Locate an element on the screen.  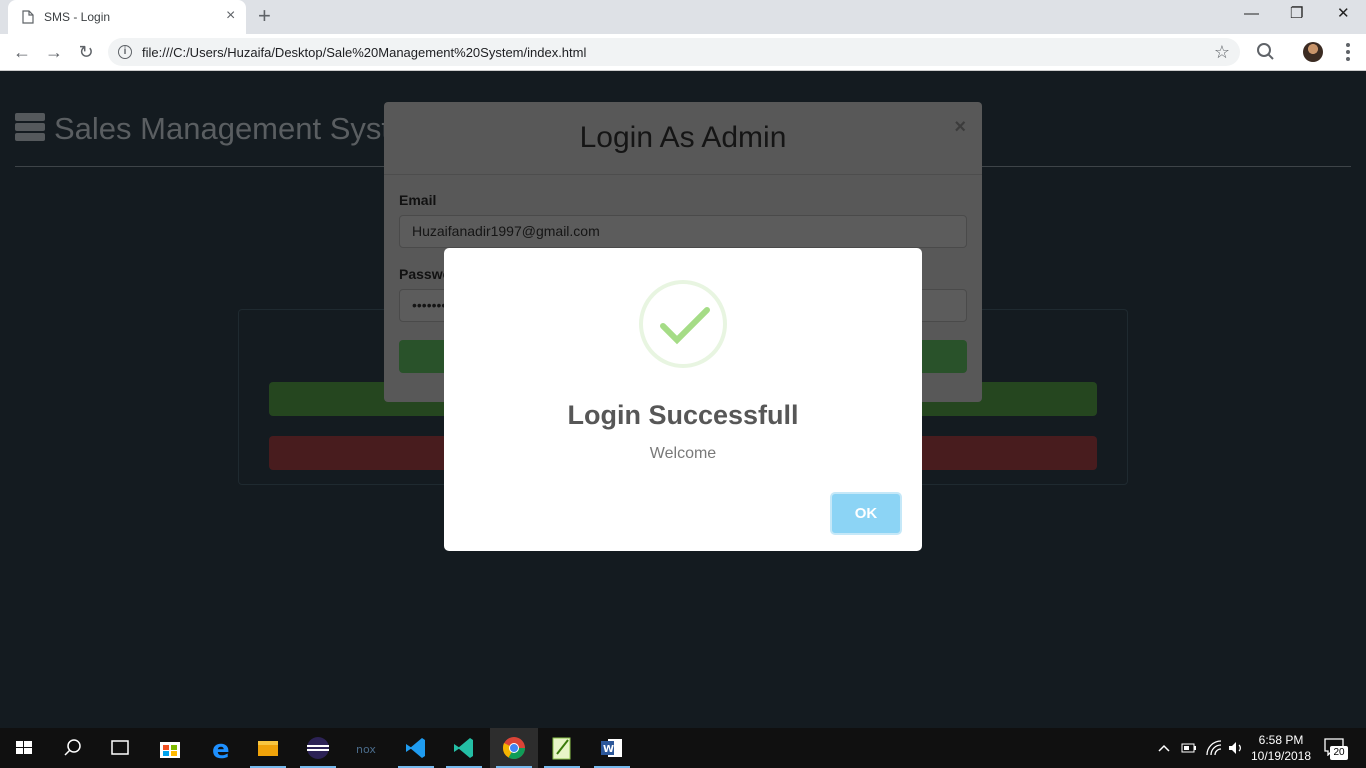
tab-close-icon: × is located at coordinates (230, 16).